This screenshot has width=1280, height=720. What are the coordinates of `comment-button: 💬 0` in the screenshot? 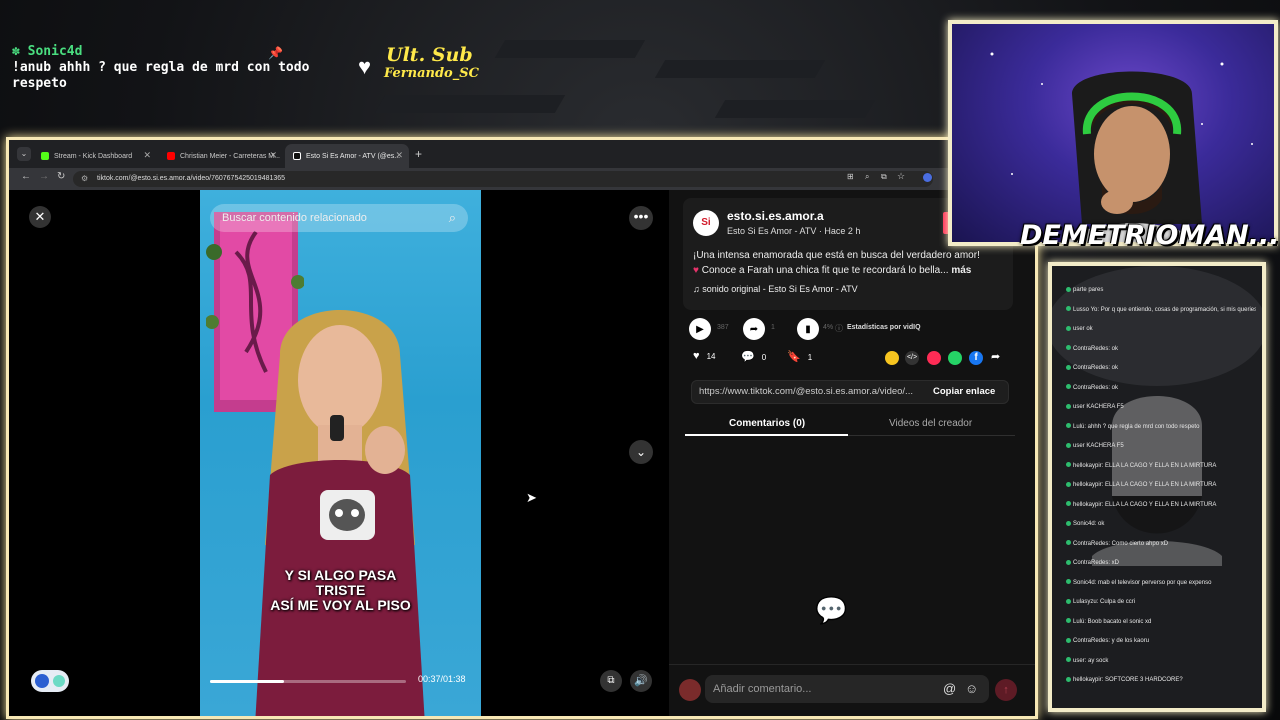 It's located at (753, 356).